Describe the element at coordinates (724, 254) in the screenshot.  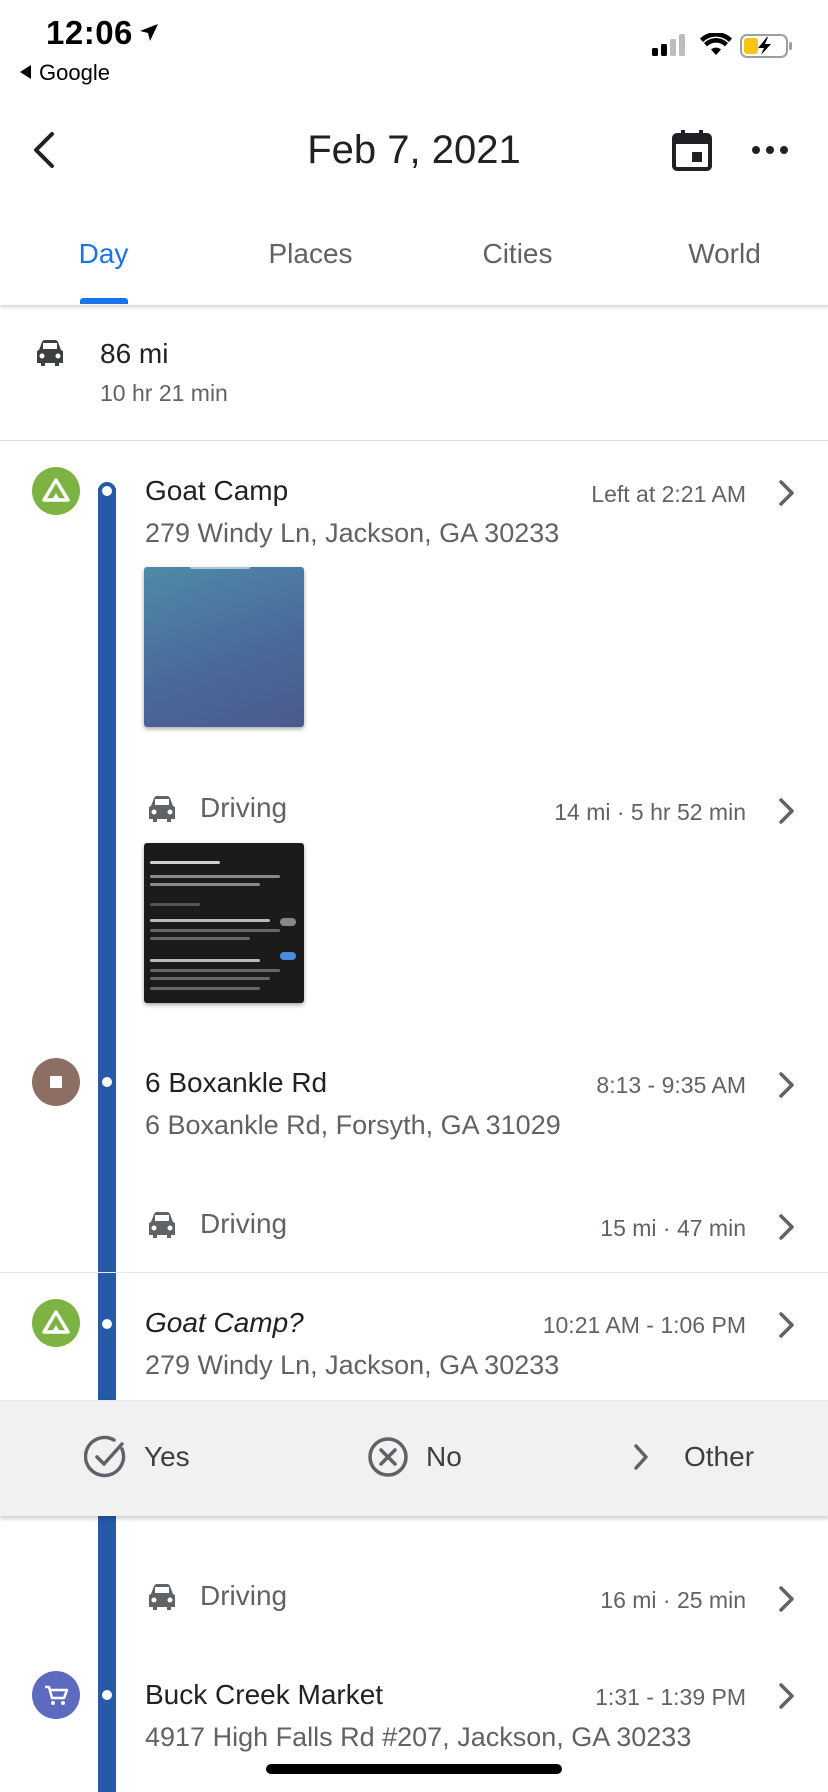
I see `tab-world: World` at that location.